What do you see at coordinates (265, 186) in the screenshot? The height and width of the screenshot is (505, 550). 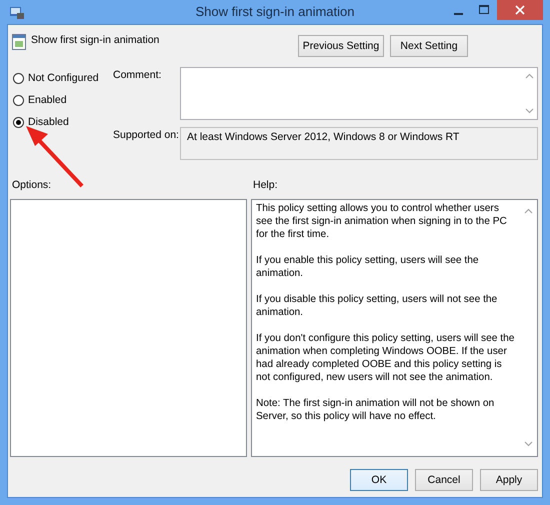 I see `help-label: Help:` at bounding box center [265, 186].